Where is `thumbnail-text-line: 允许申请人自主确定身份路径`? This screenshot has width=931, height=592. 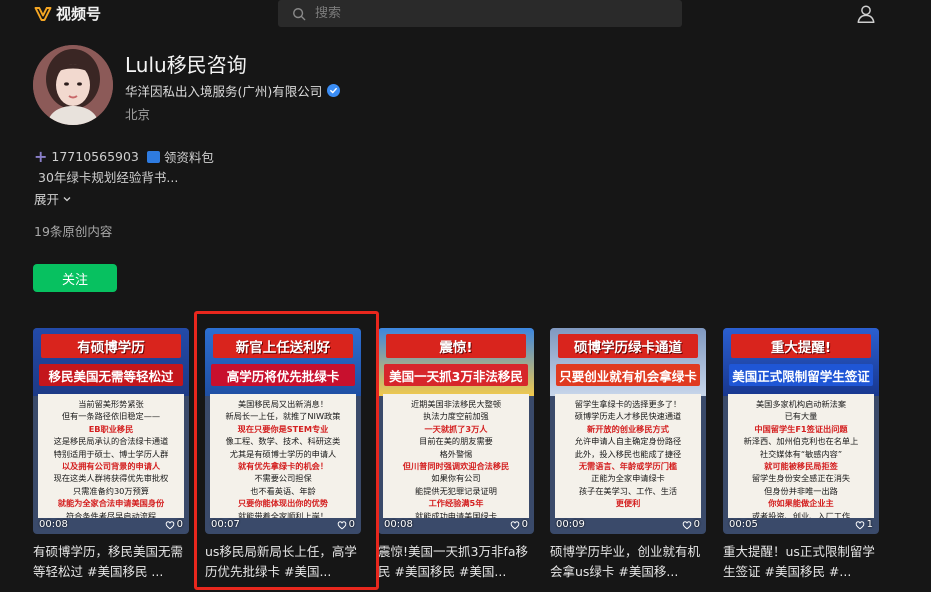 thumbnail-text-line: 允许申请人自主确定身份路径 is located at coordinates (628, 441).